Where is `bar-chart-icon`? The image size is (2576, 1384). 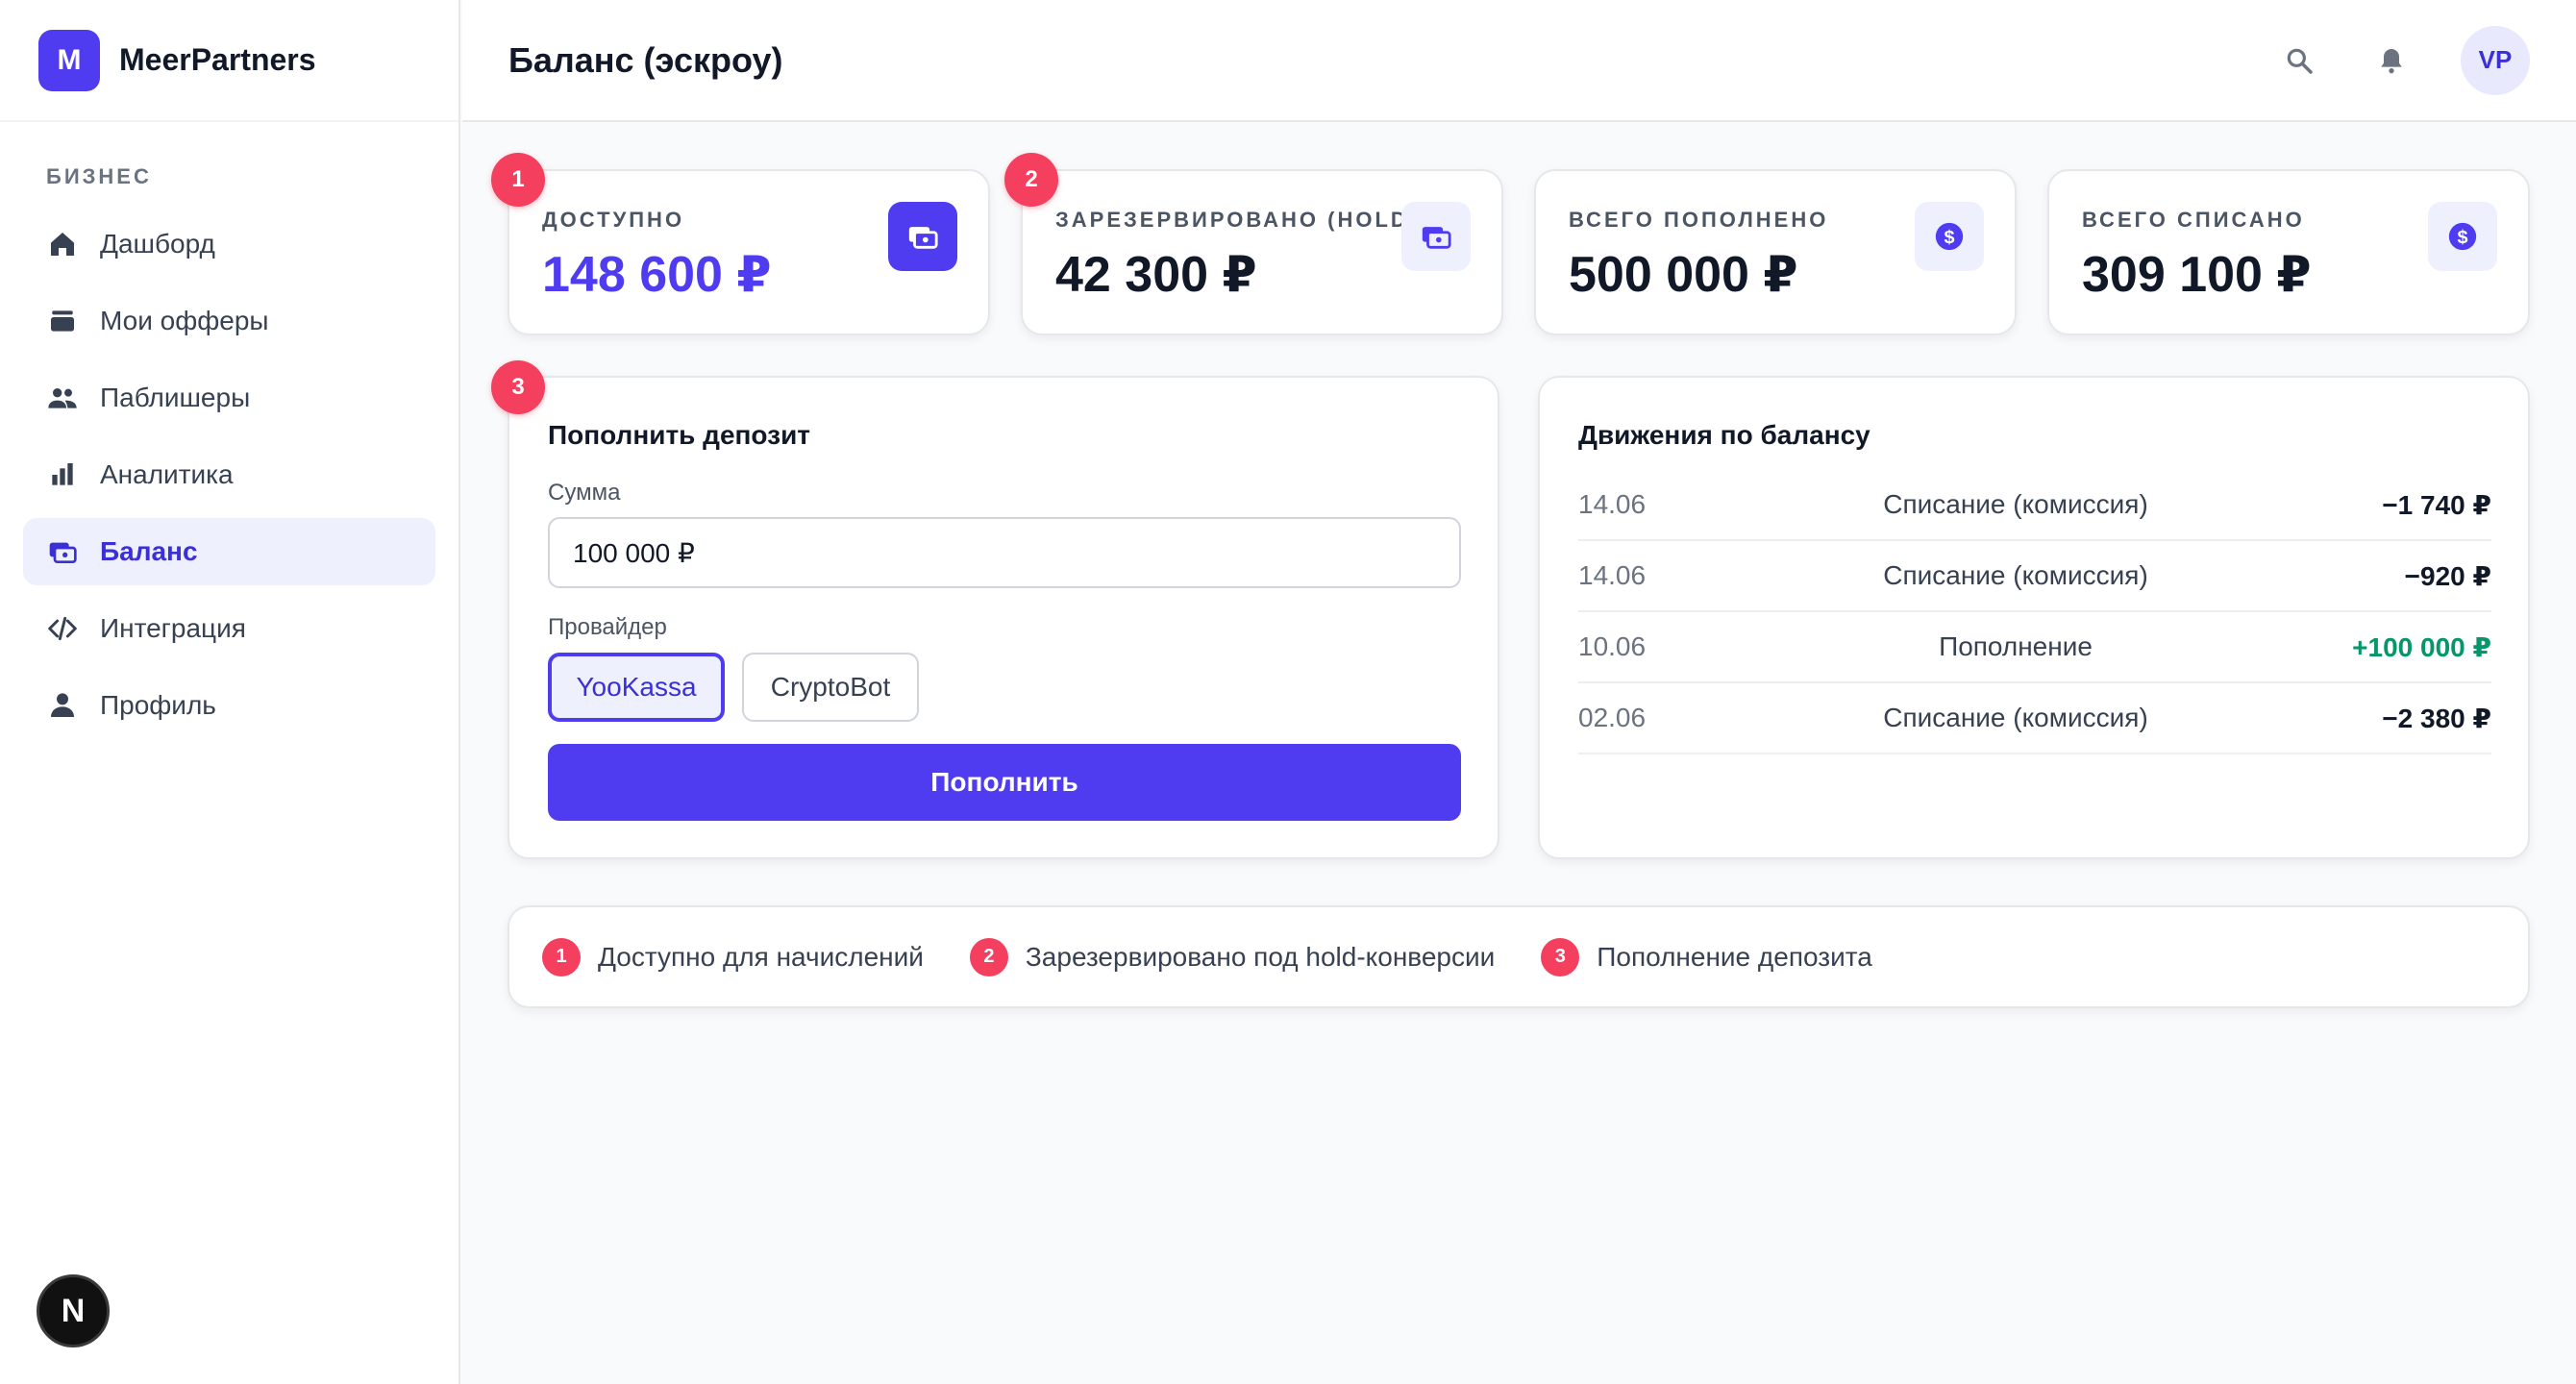
bar-chart-icon is located at coordinates (63, 474).